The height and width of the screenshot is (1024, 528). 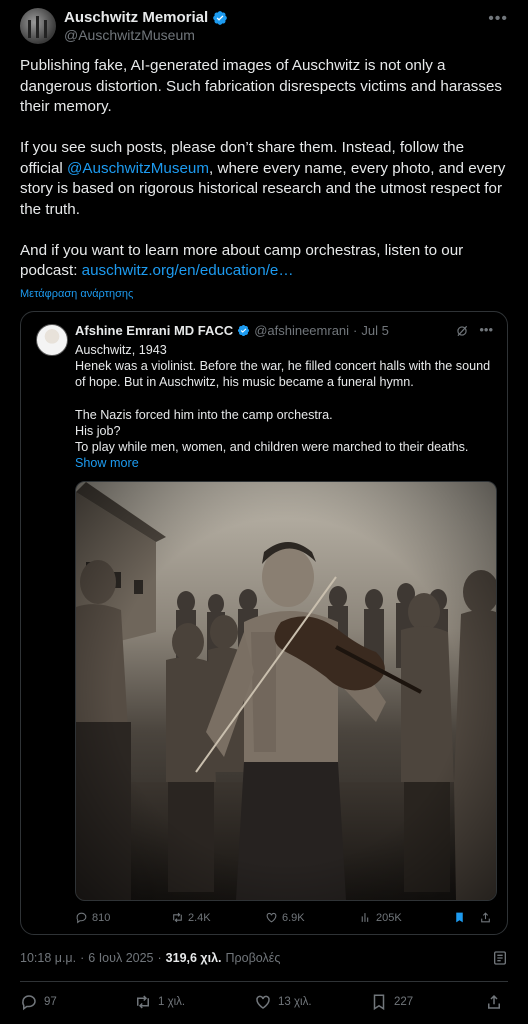 What do you see at coordinates (379, 1002) in the screenshot?
I see `bookmark-icon` at bounding box center [379, 1002].